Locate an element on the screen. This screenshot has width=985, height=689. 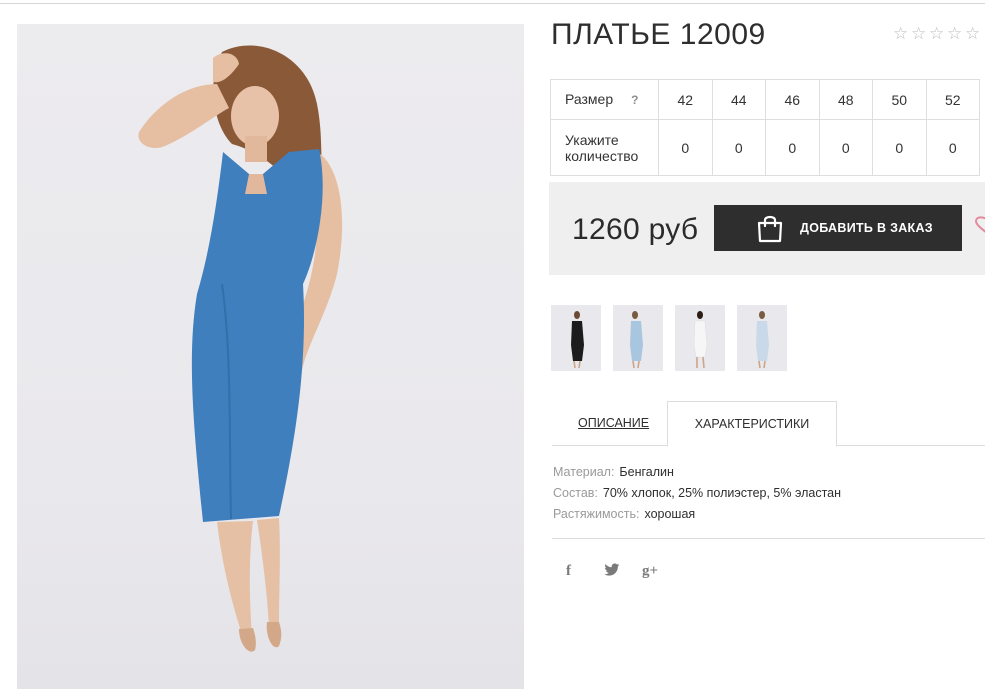
size-label: Размер is located at coordinates (589, 99).